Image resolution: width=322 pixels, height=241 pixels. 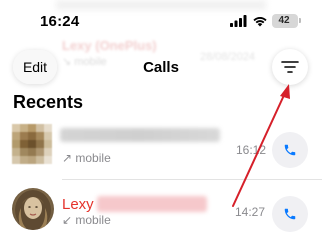 I want to click on contact-surname-redacted, so click(x=152, y=204).